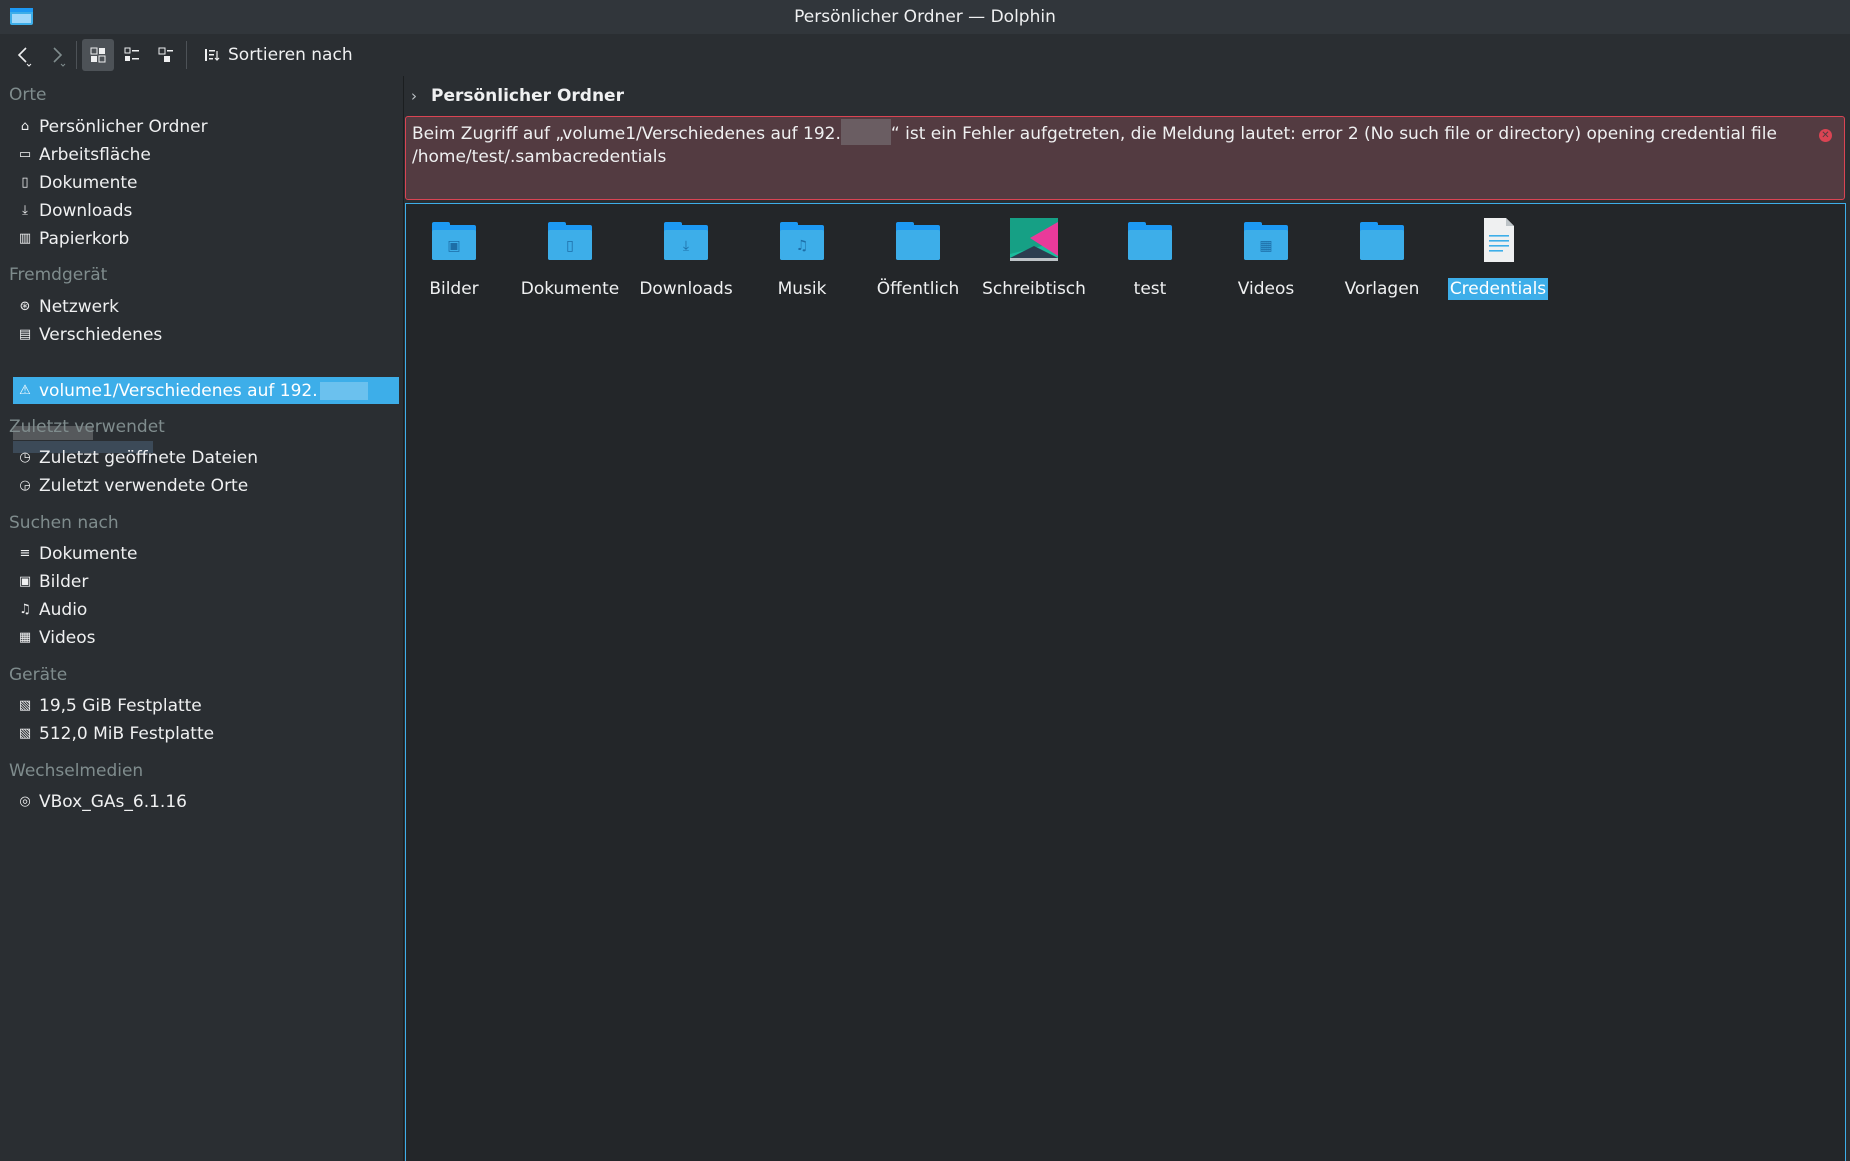 This screenshot has width=1850, height=1161. Describe the element at coordinates (206, 705) in the screenshot. I see `device-19-5-gib: ▧ 19,5 GiB Festplatte` at that location.